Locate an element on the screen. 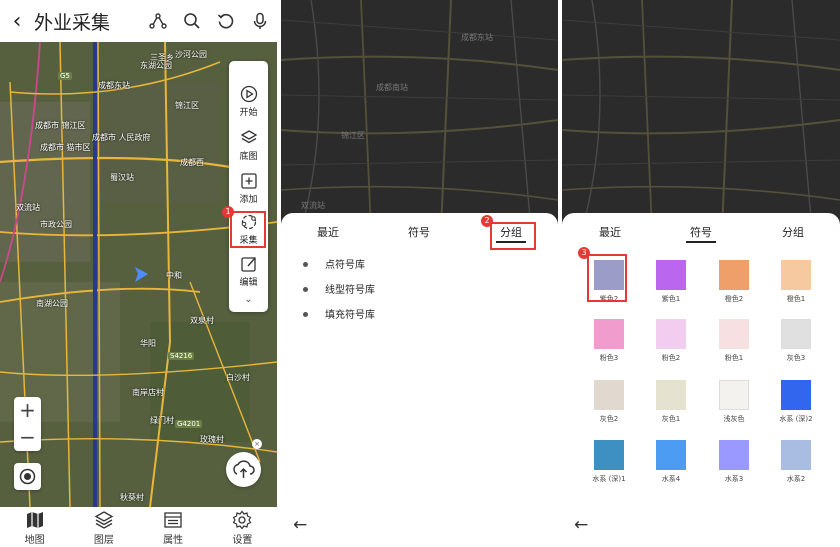  color-swatch-label: 橙色1 is located at coordinates (796, 299).